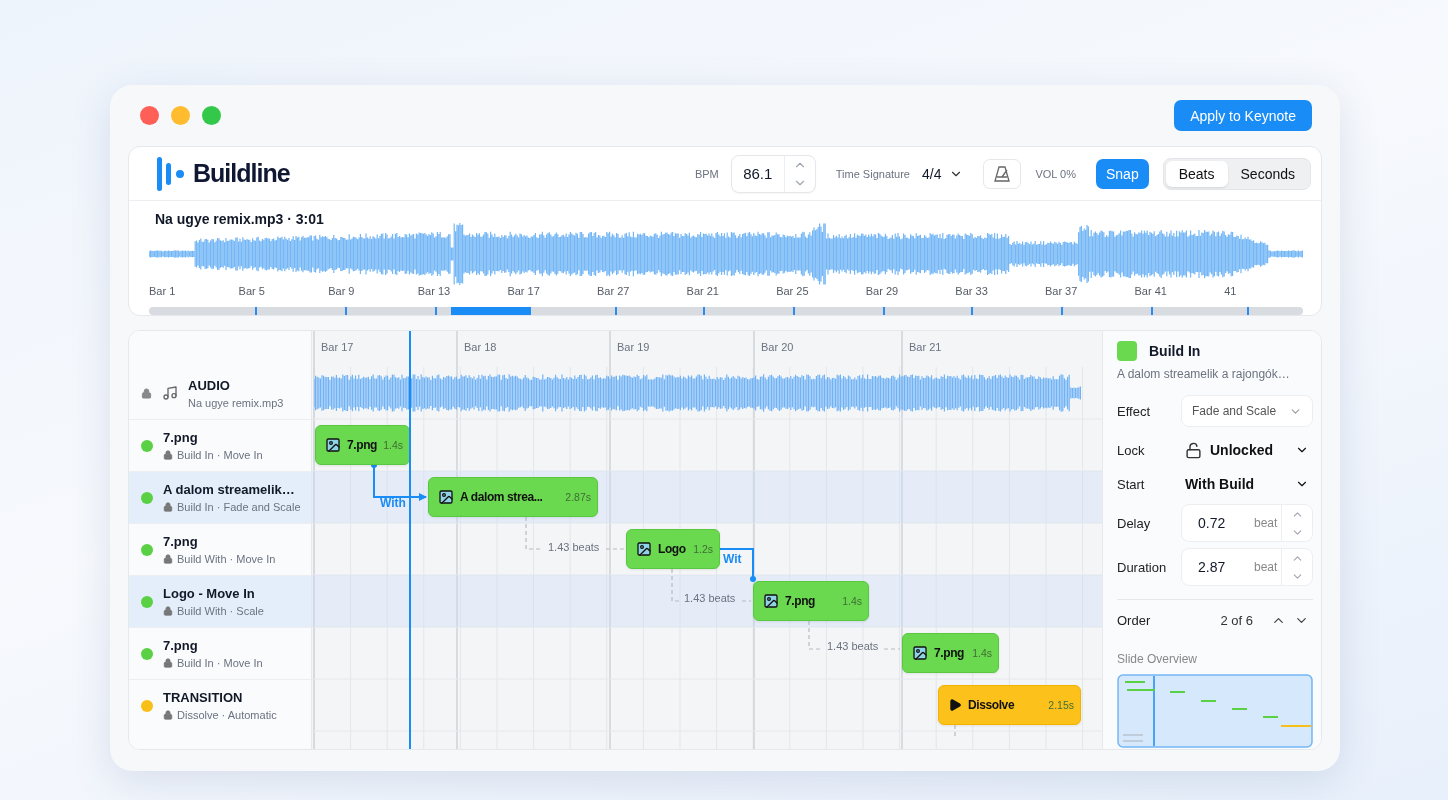  Describe the element at coordinates (732, 559) in the screenshot. I see `link-label: Wit` at that location.